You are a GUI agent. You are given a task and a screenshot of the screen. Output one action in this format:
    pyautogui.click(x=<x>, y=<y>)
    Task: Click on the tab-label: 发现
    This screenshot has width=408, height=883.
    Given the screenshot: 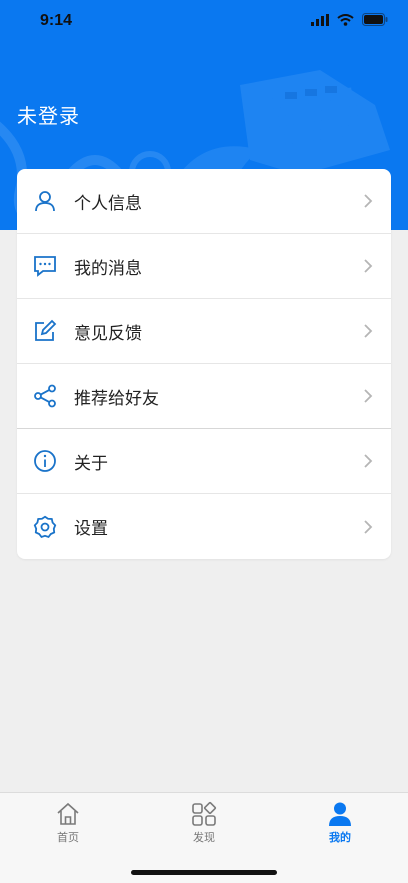 What is the action you would take?
    pyautogui.click(x=204, y=837)
    